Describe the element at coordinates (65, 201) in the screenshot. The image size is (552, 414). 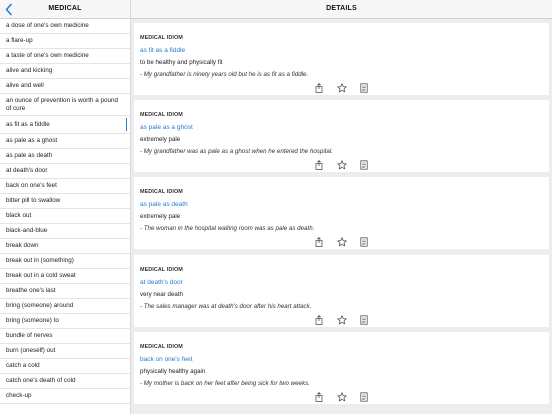
I see `list-item: bitter pill to swallow` at that location.